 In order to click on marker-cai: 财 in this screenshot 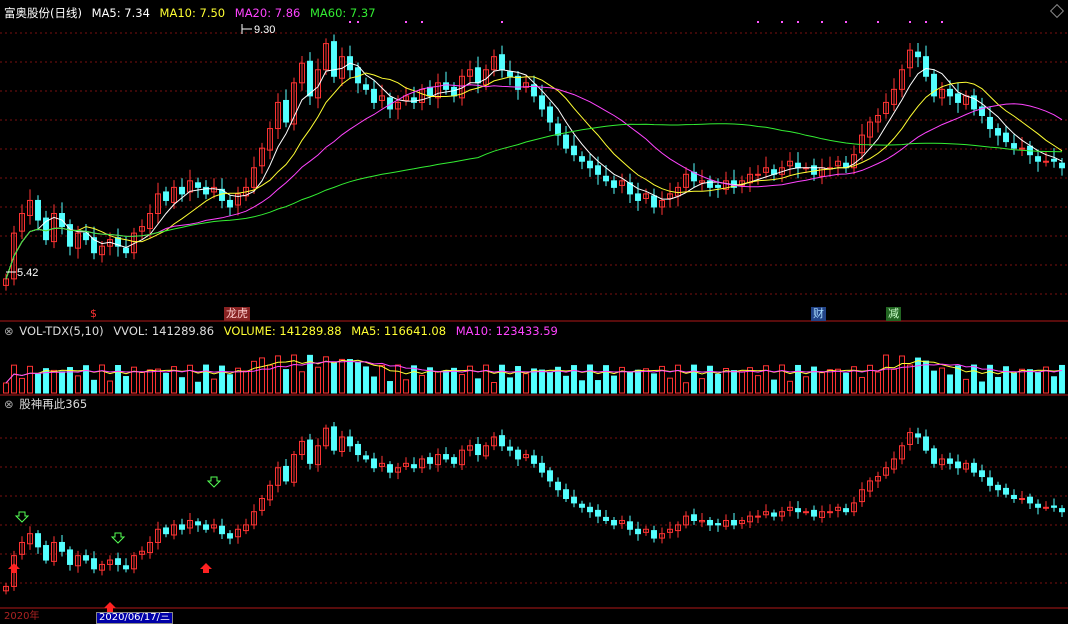, I will do `click(818, 314)`.